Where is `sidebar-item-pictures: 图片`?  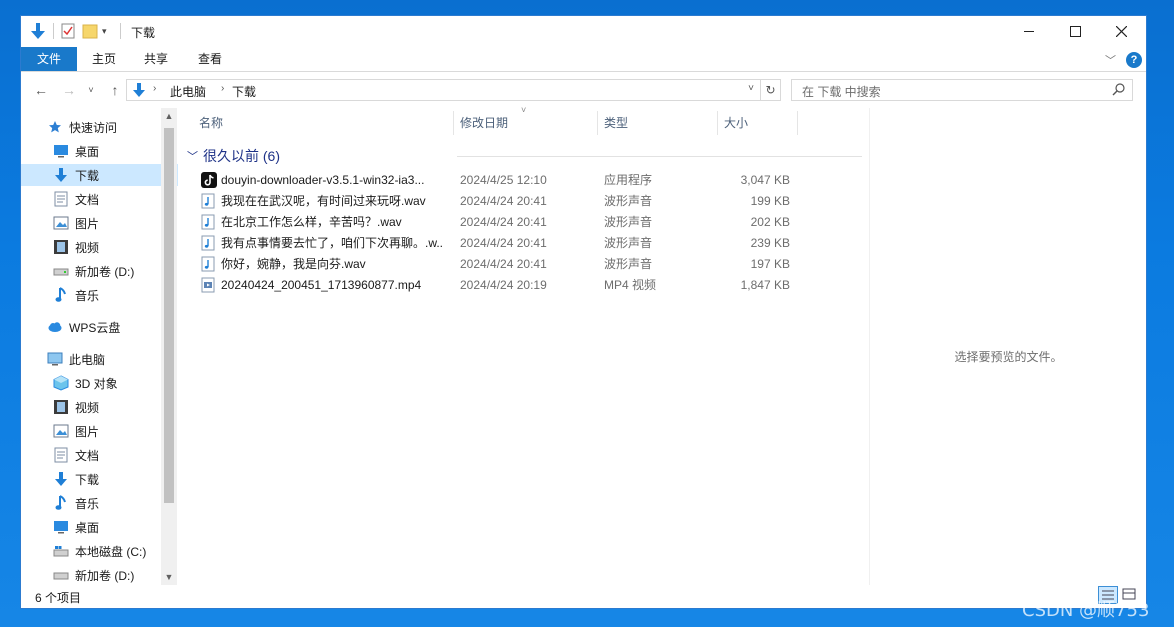
sidebar-item-pictures: 图片 is located at coordinates (99, 431).